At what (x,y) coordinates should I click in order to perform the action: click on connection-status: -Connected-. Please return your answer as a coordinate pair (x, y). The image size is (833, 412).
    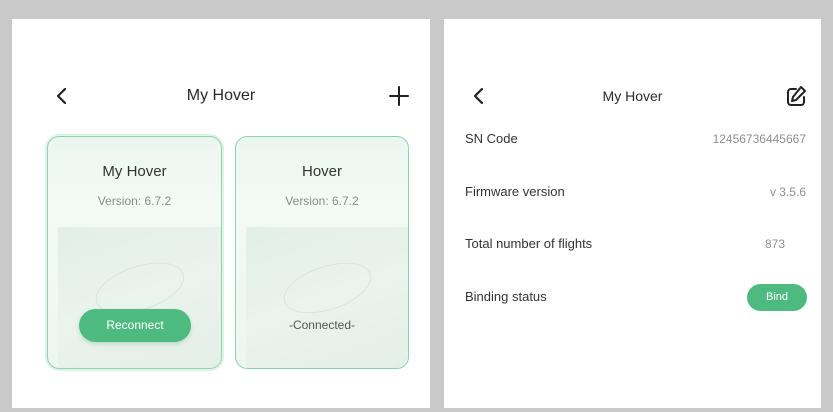
    Looking at the image, I should click on (322, 325).